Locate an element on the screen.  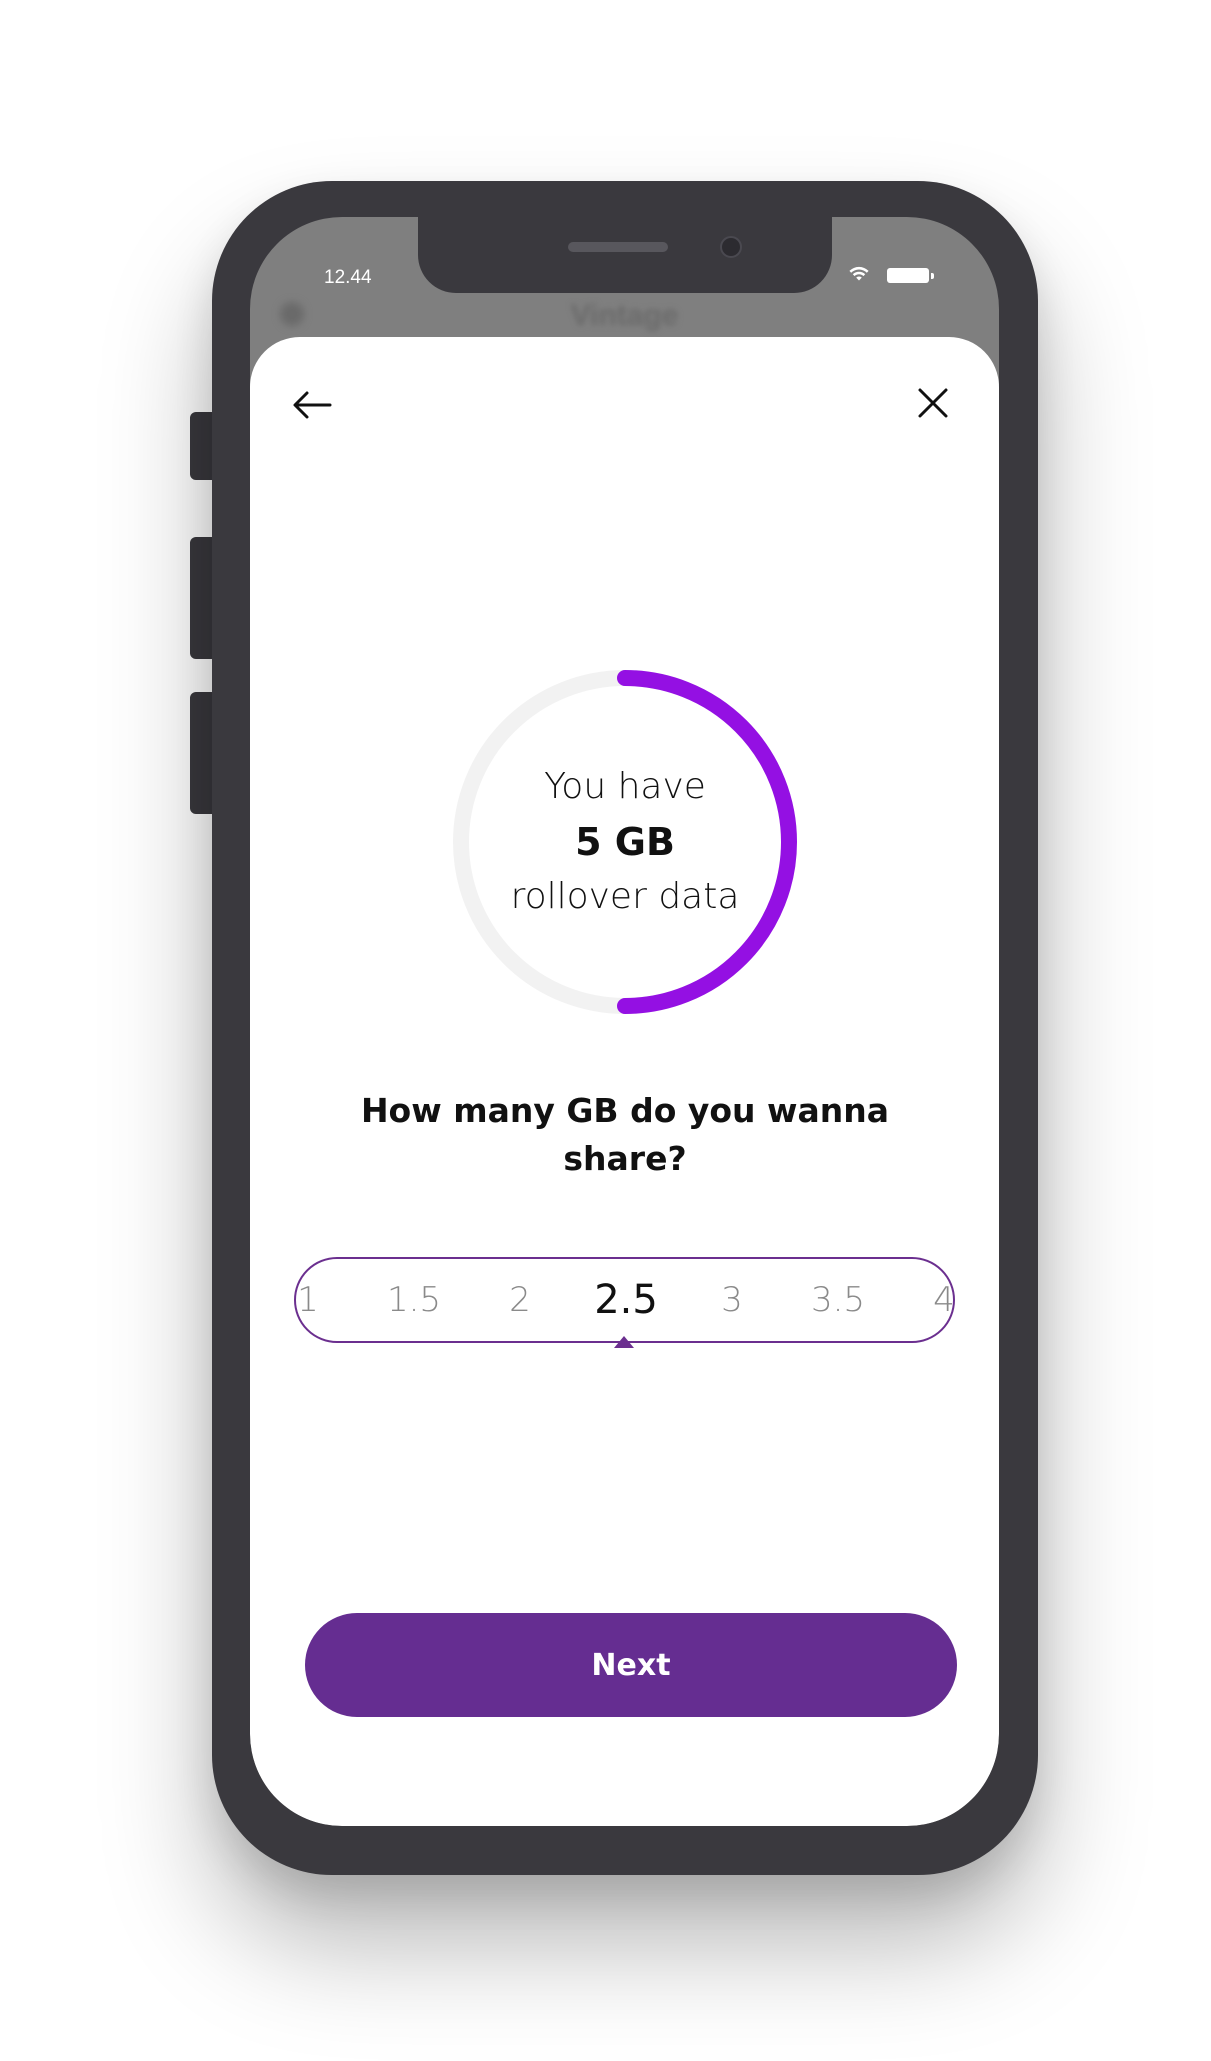
ring-text-intro: You have is located at coordinates (625, 786).